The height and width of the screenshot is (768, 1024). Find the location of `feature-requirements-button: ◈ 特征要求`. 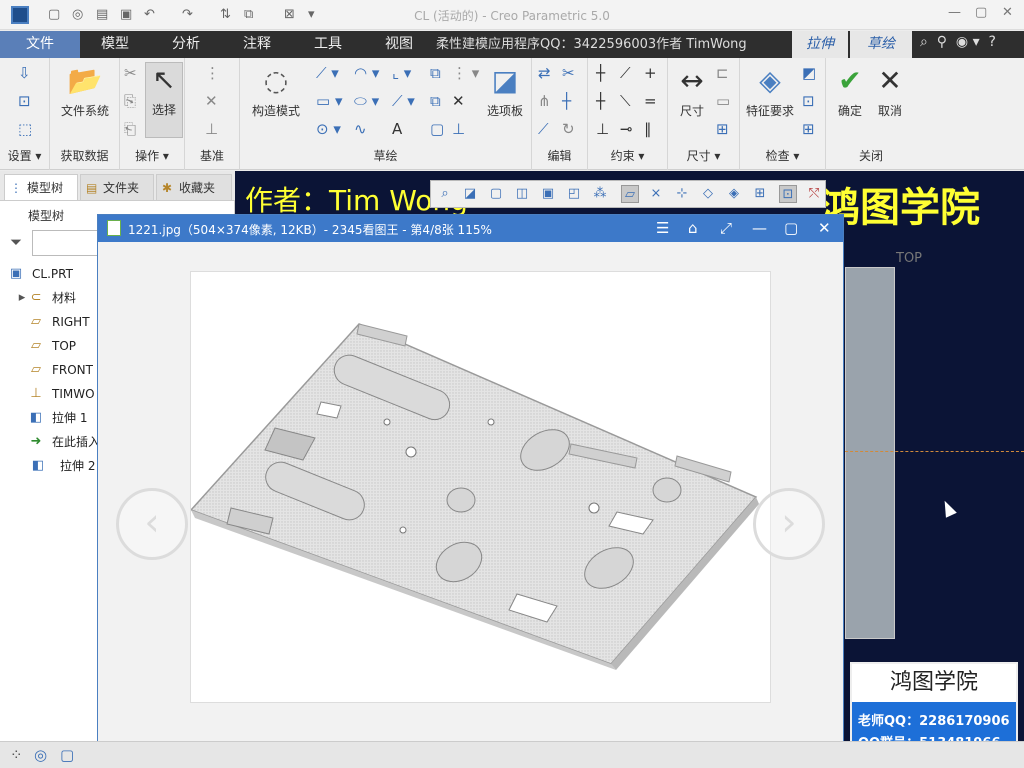

feature-requirements-button: ◈ 特征要求 is located at coordinates (770, 91).